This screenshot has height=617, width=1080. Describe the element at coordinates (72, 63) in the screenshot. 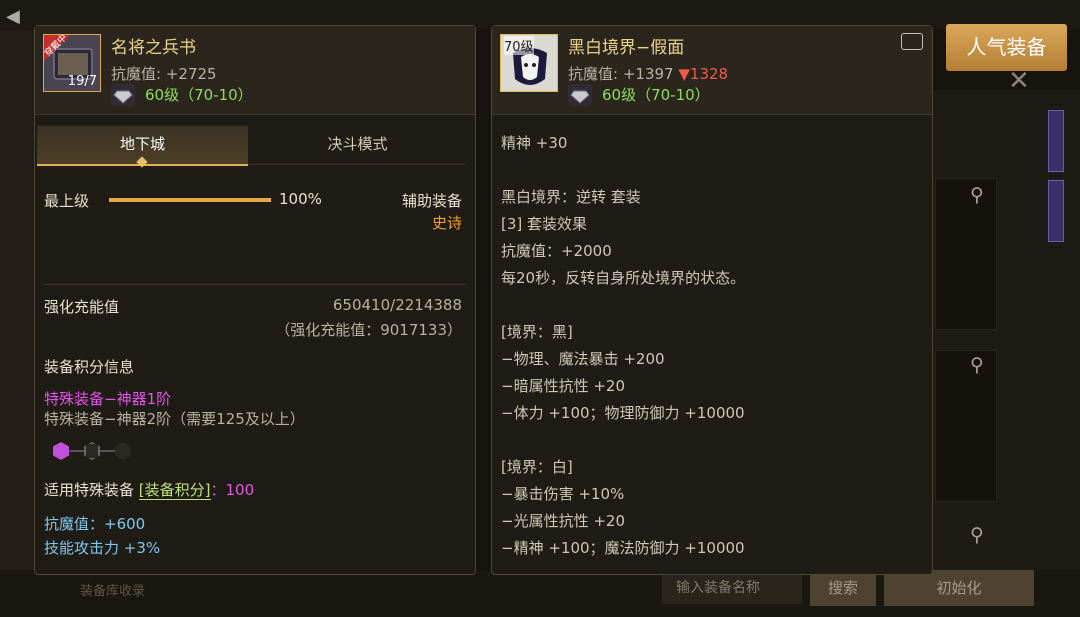

I see `book-item-icon: 穿戴中 19/7` at that location.